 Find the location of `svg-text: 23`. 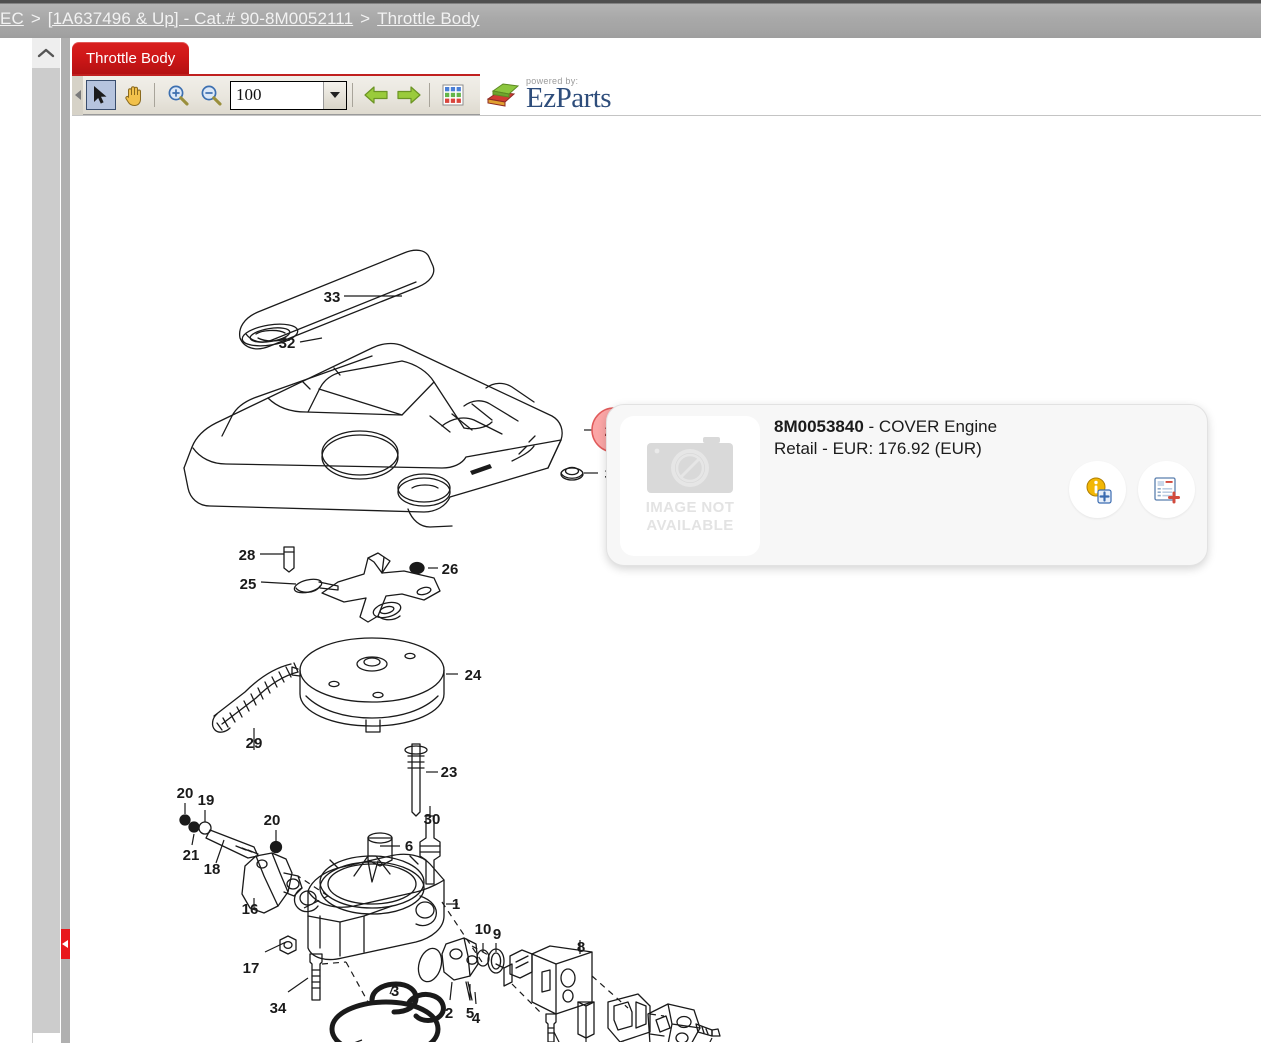

svg-text: 23 is located at coordinates (449, 772).